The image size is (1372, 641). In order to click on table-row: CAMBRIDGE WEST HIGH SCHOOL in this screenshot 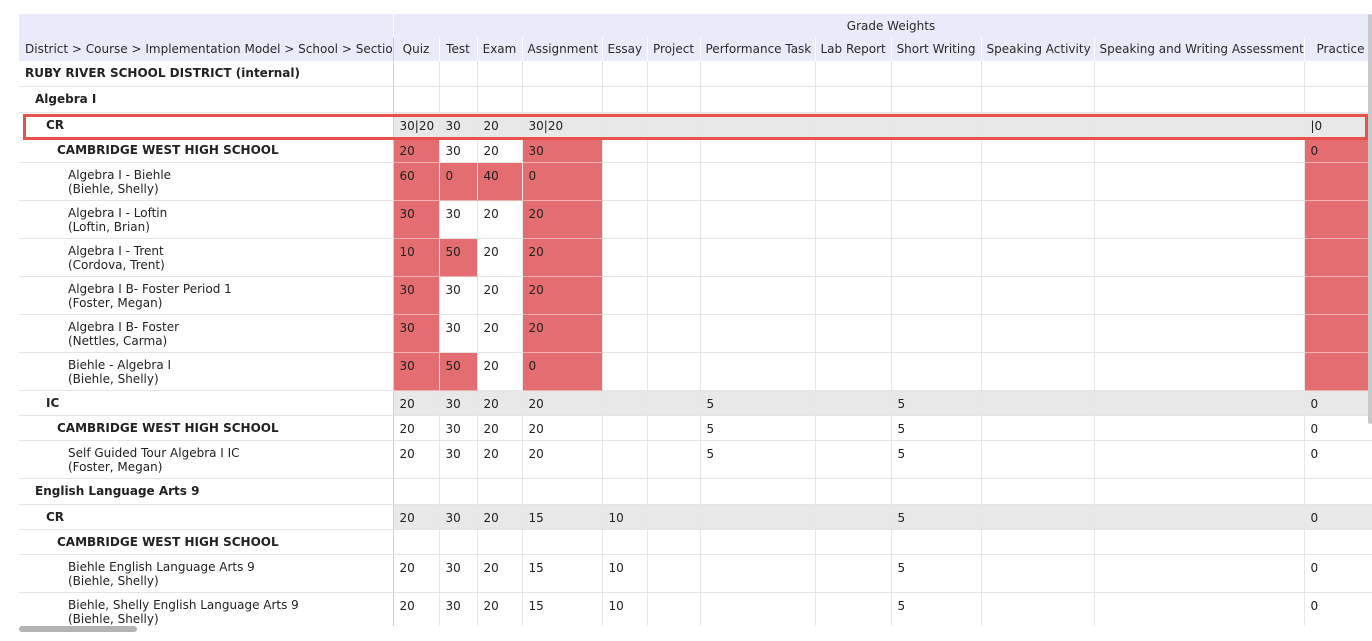, I will do `click(695, 542)`.